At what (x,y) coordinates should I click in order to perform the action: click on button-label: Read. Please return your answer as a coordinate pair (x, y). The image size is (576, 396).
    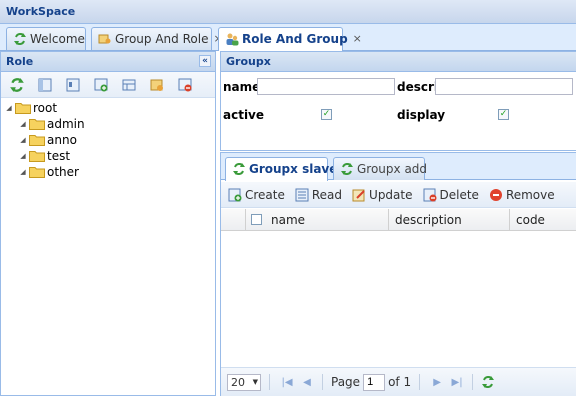
    Looking at the image, I should click on (327, 194).